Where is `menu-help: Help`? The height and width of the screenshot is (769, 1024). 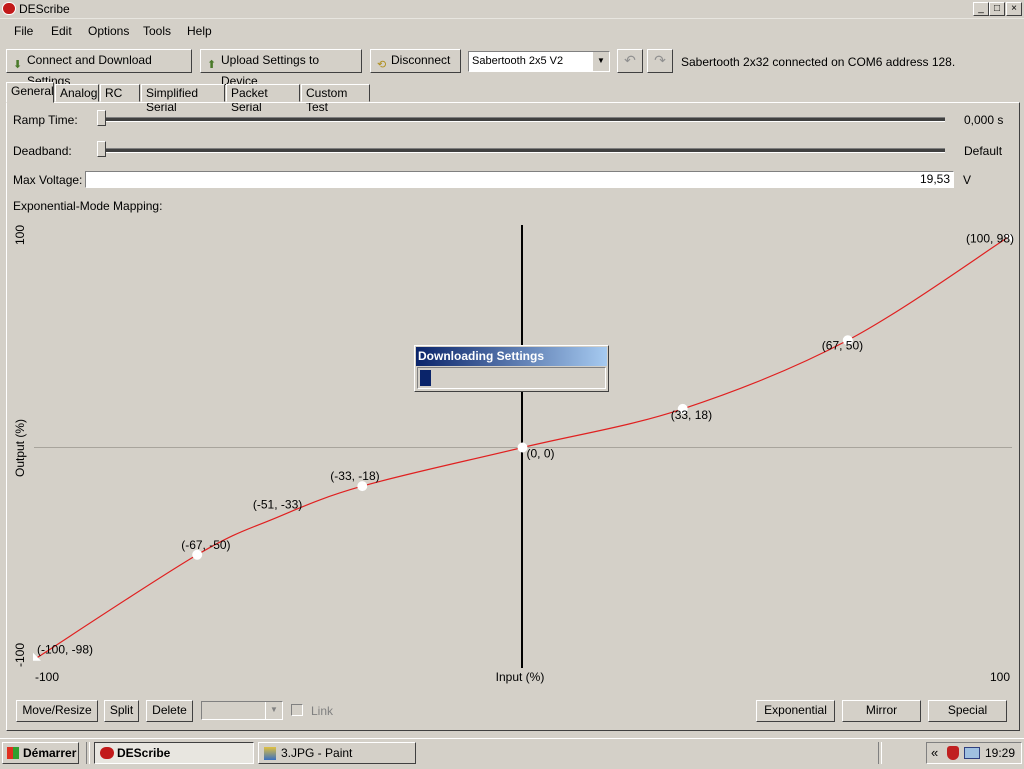
menu-help: Help is located at coordinates (199, 31).